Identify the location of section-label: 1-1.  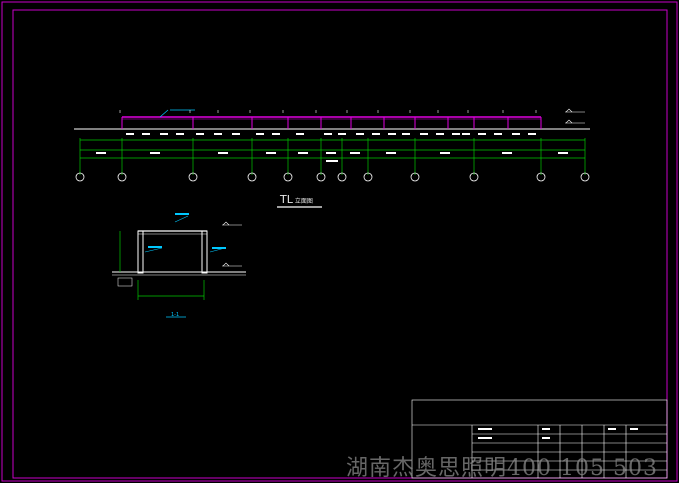
(175, 315).